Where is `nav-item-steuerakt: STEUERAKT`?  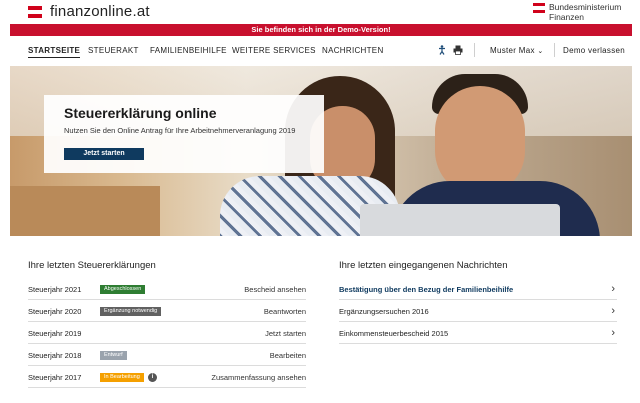
nav-item-steuerakt: STEUERAKT is located at coordinates (113, 50).